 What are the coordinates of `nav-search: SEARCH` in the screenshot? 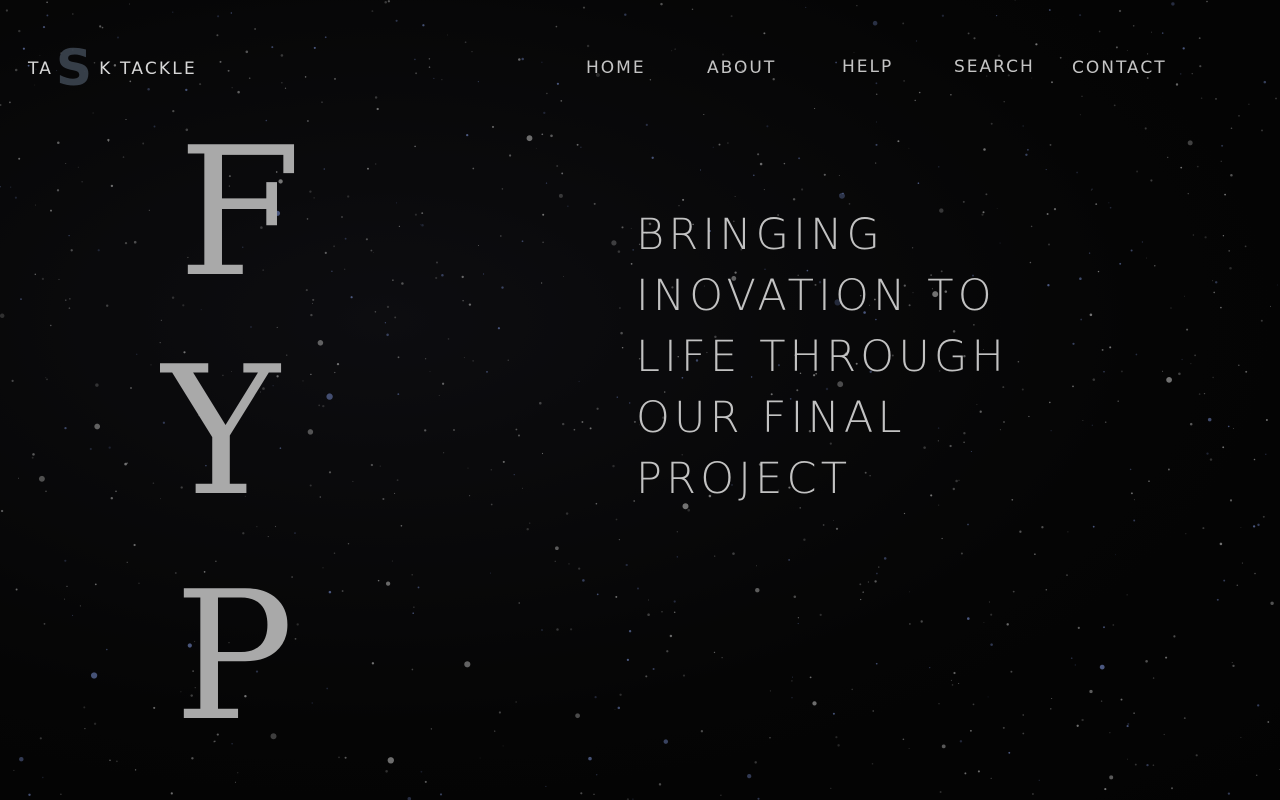 It's located at (994, 67).